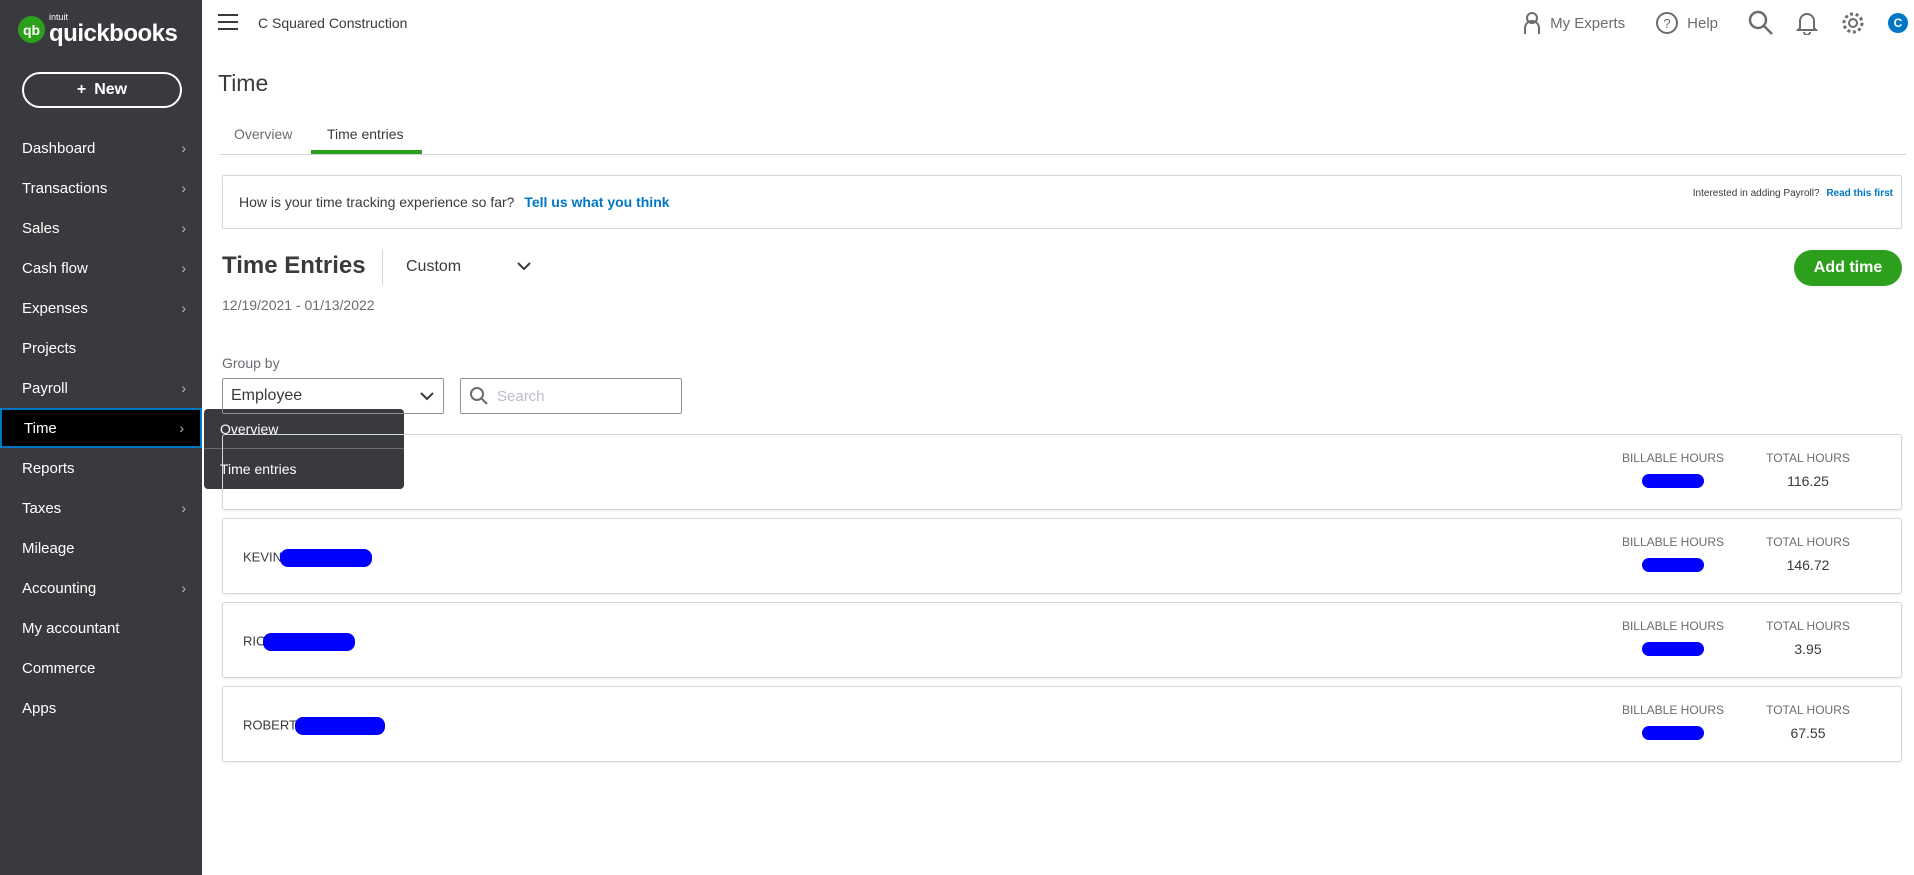 Image resolution: width=1914 pixels, height=875 pixels. I want to click on employee-name: KEVIN, so click(308, 558).